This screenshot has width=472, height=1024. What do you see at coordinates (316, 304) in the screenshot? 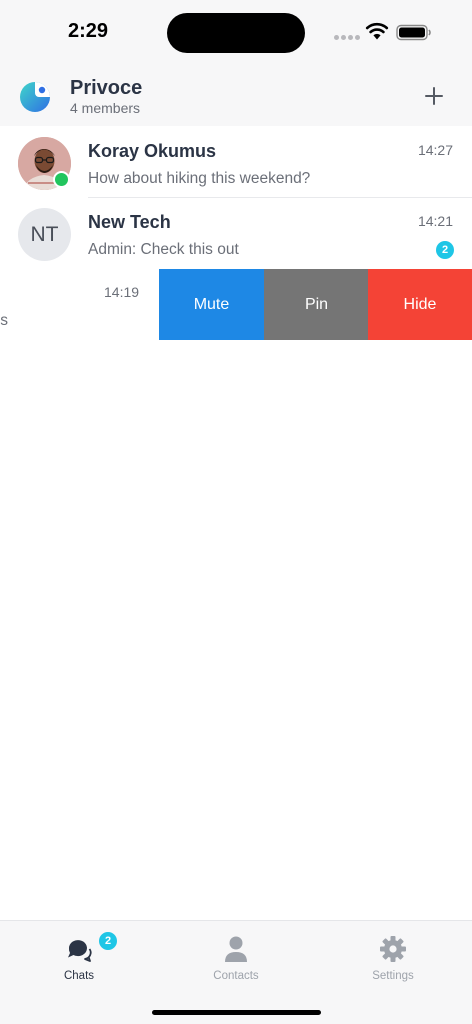
I see `pin-button: Pin` at bounding box center [316, 304].